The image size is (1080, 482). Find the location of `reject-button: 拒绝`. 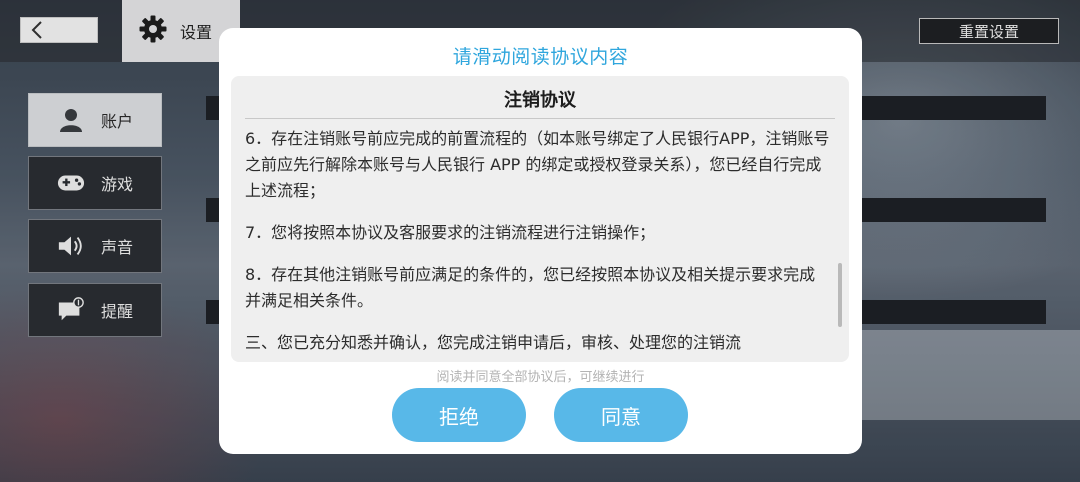

reject-button: 拒绝 is located at coordinates (459, 415).